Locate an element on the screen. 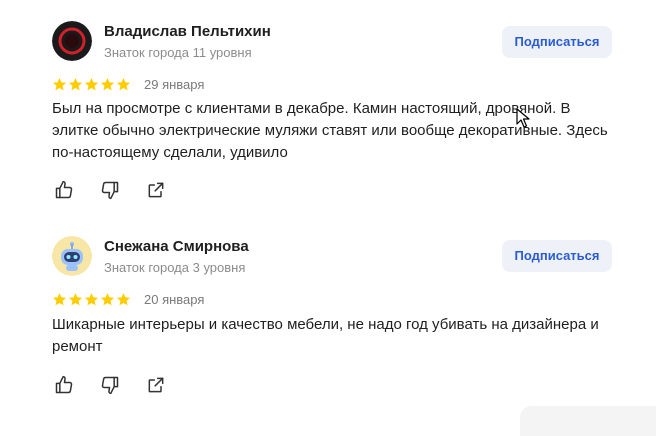 Image resolution: width=656 pixels, height=436 pixels. author-level: Знаток города 3 уровня is located at coordinates (175, 267).